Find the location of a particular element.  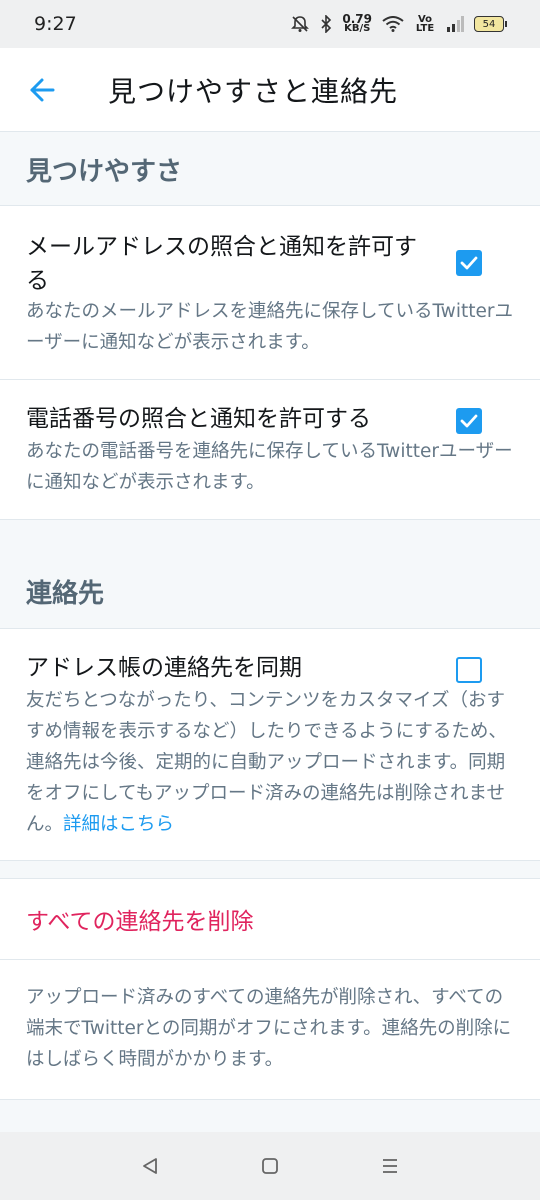

mute-icon is located at coordinates (300, 24).